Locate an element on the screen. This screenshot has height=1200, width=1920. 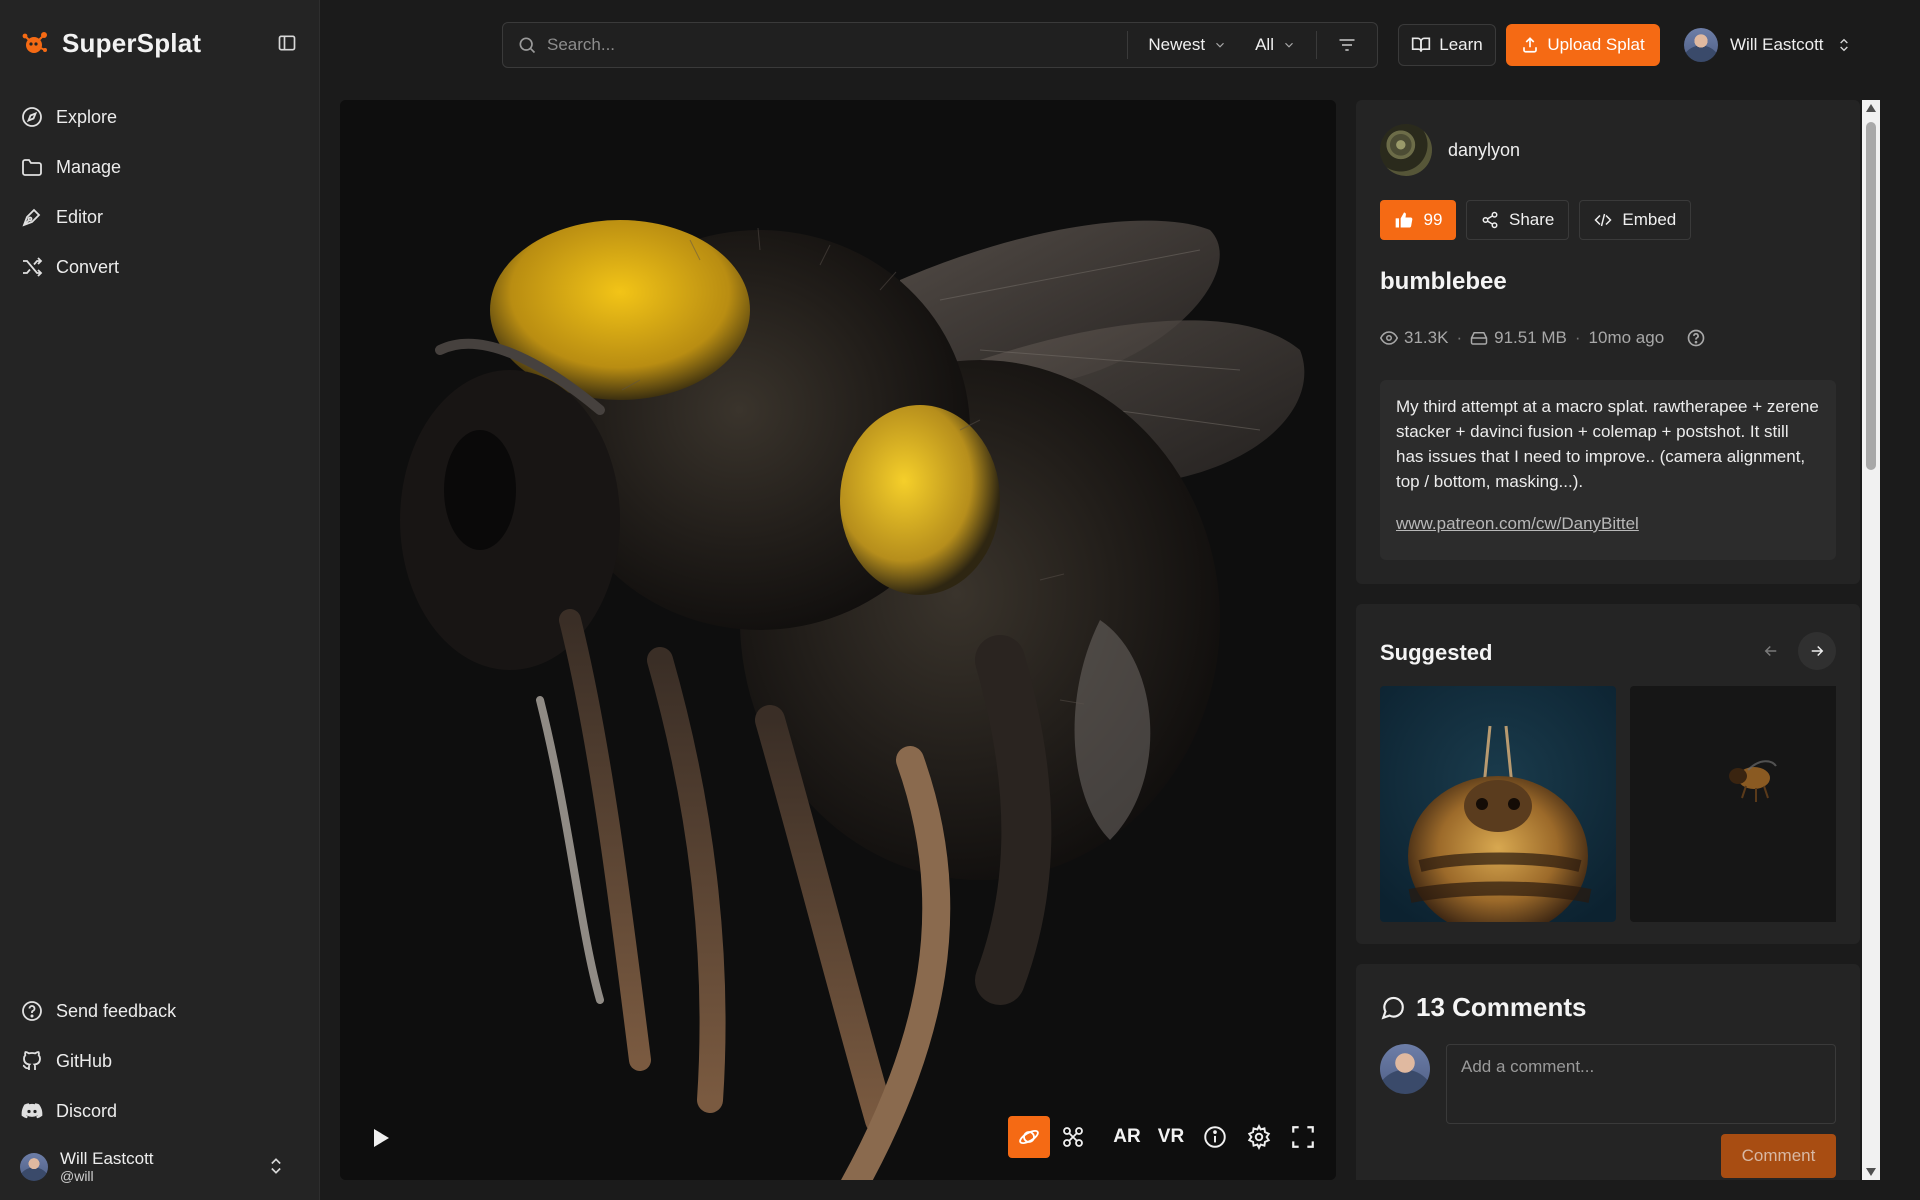
arrow-right-icon is located at coordinates (1817, 651).